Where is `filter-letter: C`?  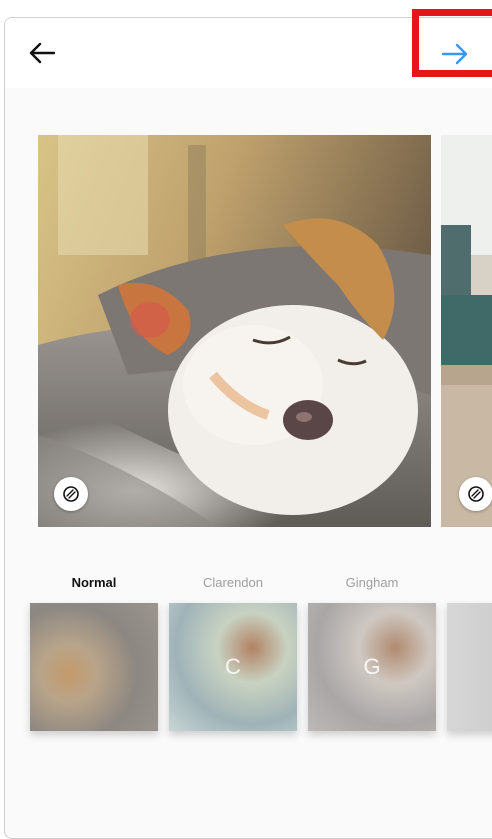 filter-letter: C is located at coordinates (233, 666).